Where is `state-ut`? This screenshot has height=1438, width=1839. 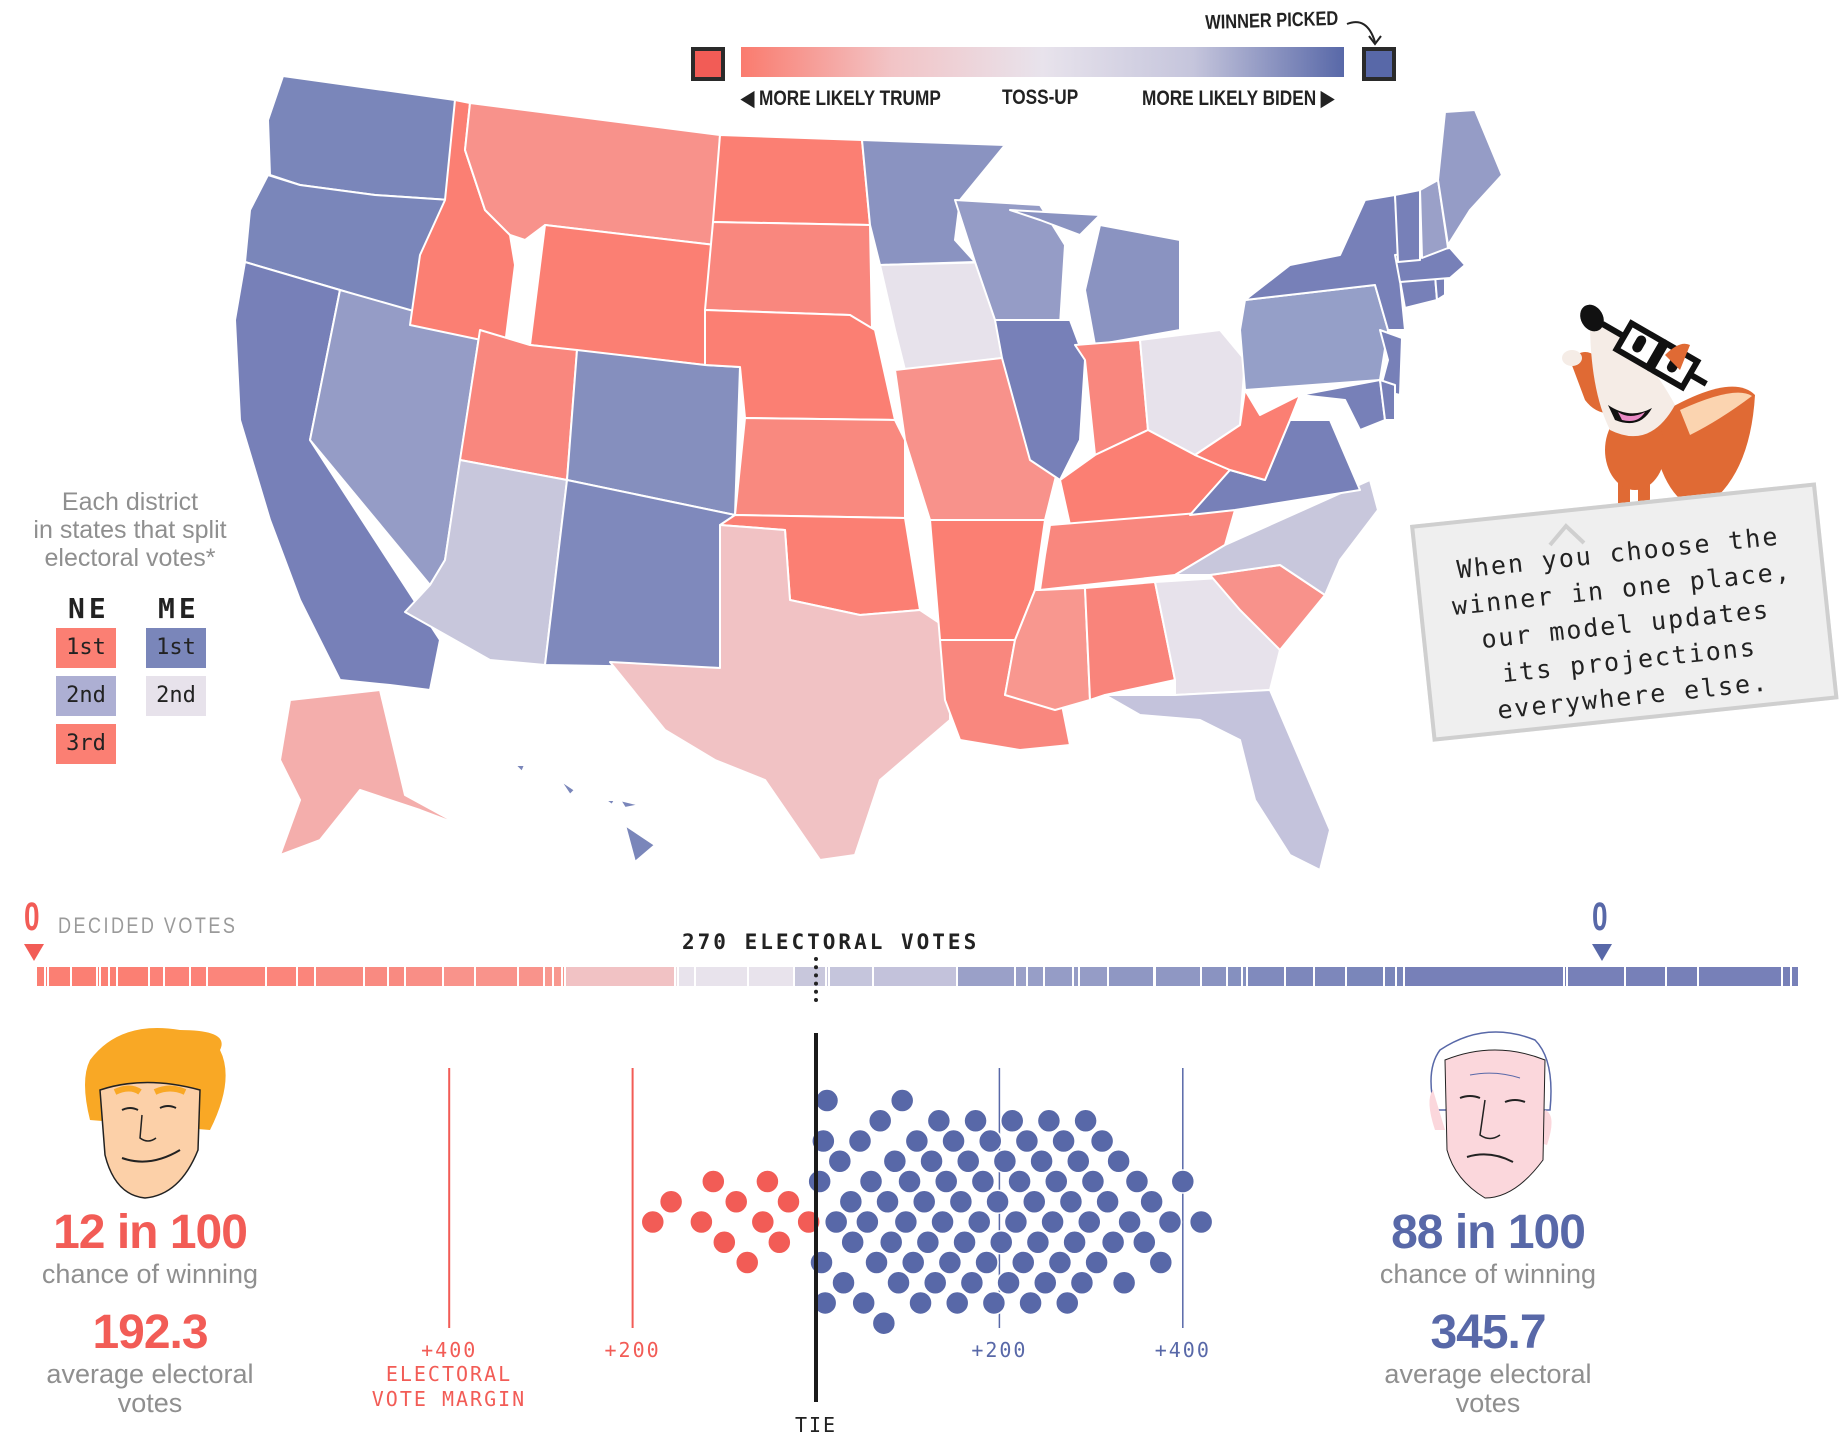
state-ut is located at coordinates (518, 405).